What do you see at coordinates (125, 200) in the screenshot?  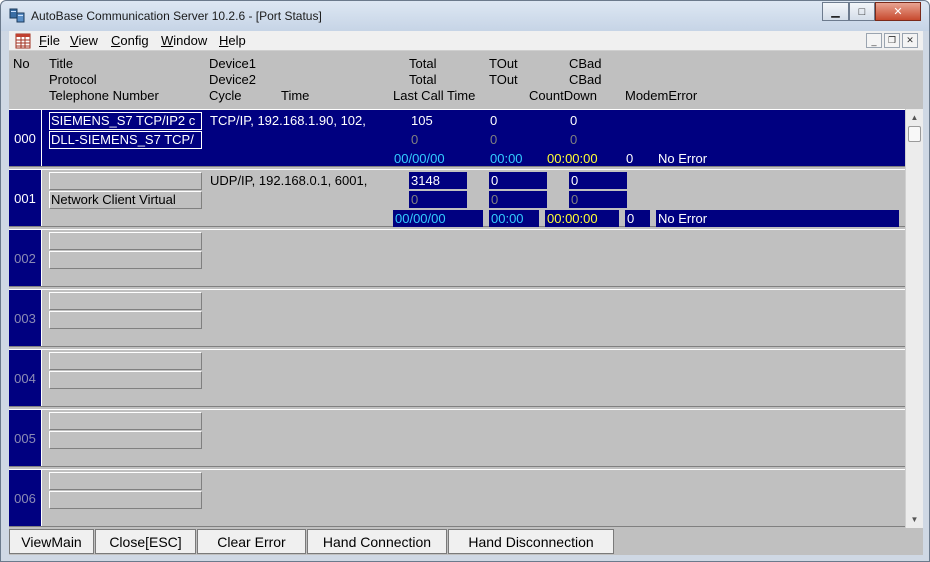 I see `port-protocol-field: Network Client Virtual` at bounding box center [125, 200].